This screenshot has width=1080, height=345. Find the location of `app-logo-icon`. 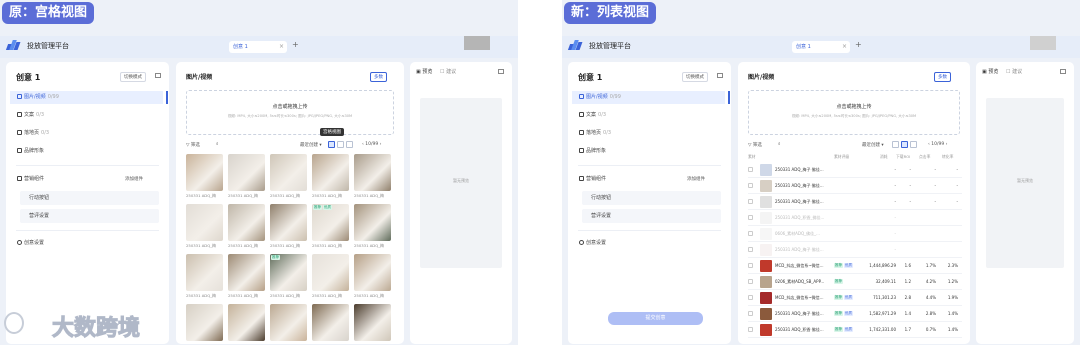

app-logo-icon is located at coordinates (13, 45).